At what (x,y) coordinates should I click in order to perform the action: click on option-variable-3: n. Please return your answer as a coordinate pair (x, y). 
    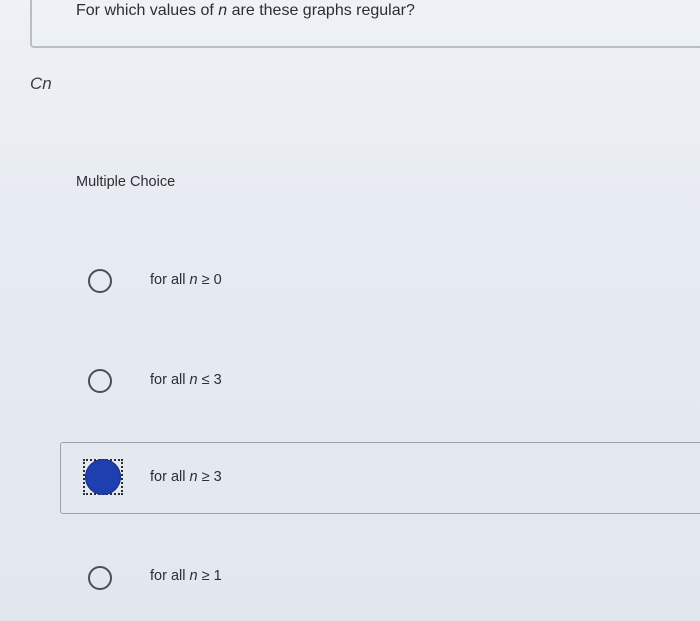
    Looking at the image, I should click on (193, 477).